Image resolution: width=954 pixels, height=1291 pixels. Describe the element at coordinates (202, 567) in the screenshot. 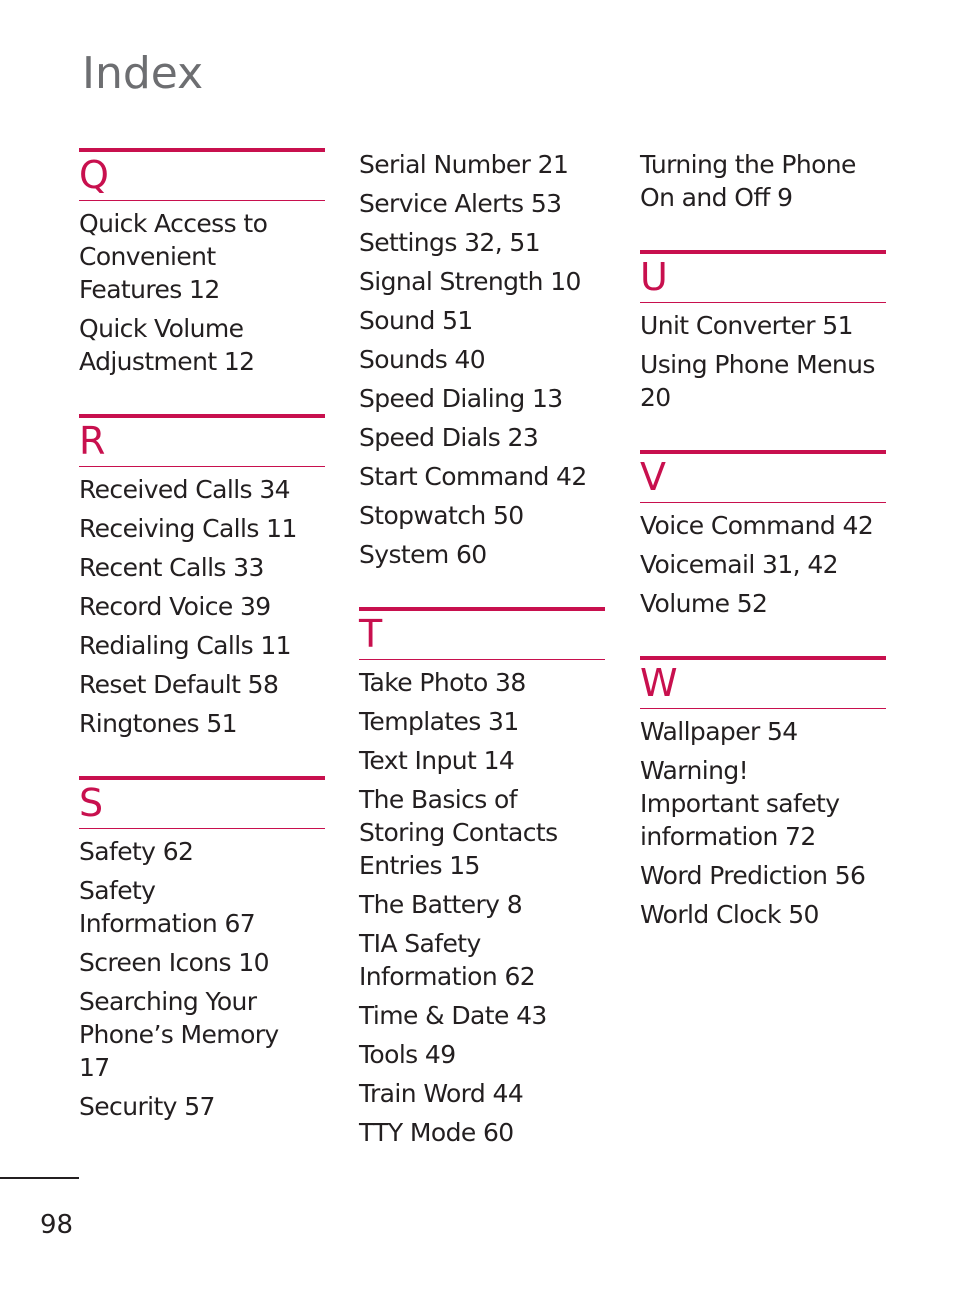

I see `index-entry: Recent Calls 33` at that location.